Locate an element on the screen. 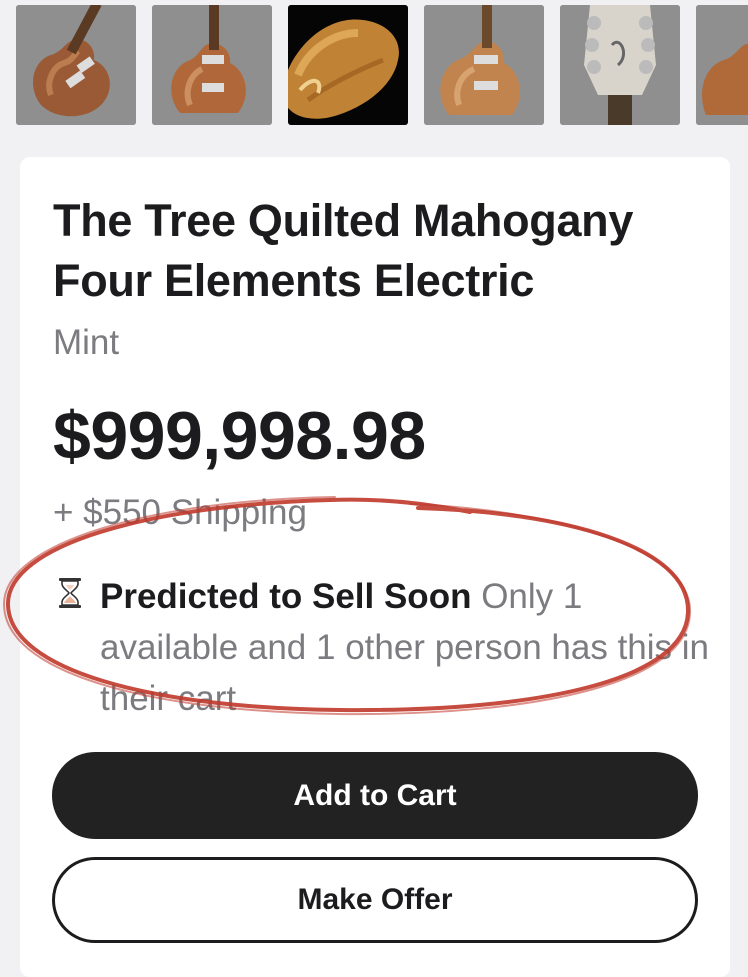 This screenshot has width=748, height=977. add-to-cart-button: Add to Cart is located at coordinates (375, 795).